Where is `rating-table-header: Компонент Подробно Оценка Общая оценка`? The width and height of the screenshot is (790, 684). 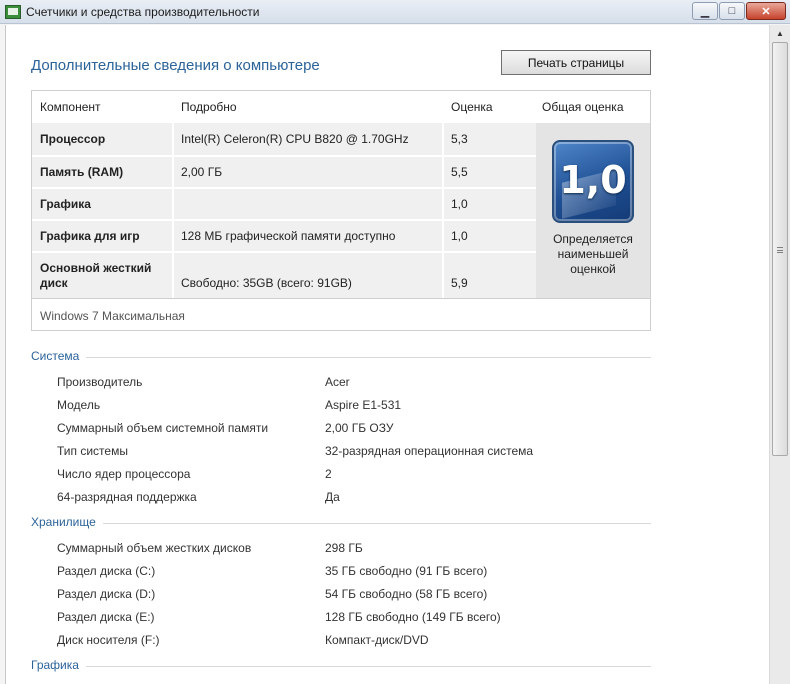
rating-table-header: Компонент Подробно Оценка Общая оценка is located at coordinates (341, 107).